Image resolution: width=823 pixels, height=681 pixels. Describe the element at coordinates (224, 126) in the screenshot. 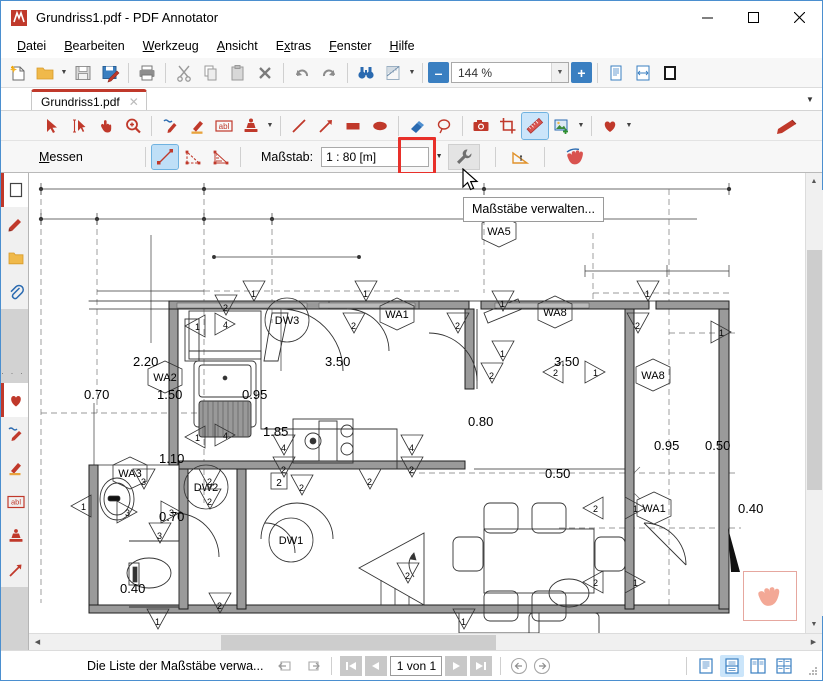

I see `textbox-abl-icon: abl` at that location.